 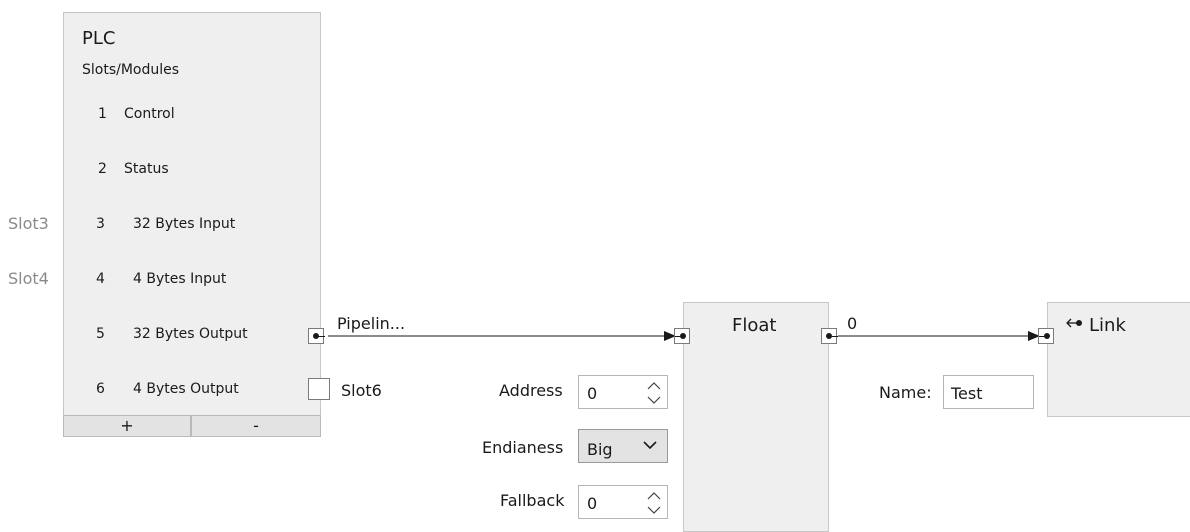 What do you see at coordinates (623, 392) in the screenshot?
I see `address-spinbox: 0` at bounding box center [623, 392].